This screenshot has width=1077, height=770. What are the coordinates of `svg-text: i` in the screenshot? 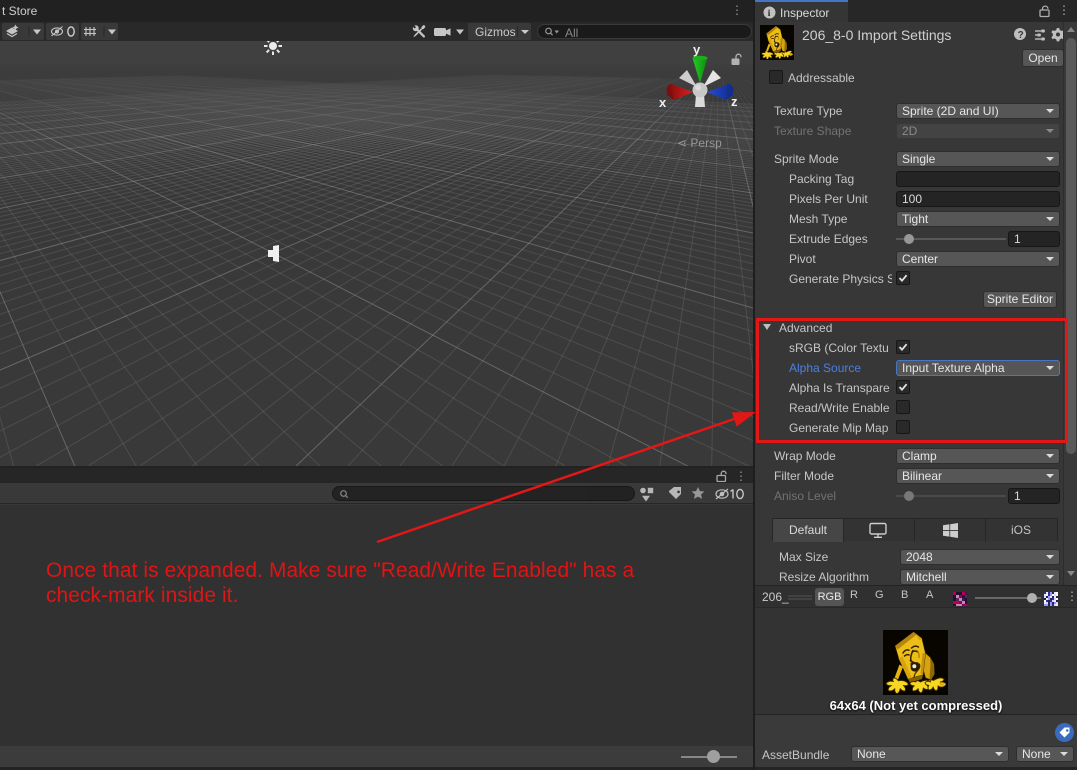 It's located at (769, 14).